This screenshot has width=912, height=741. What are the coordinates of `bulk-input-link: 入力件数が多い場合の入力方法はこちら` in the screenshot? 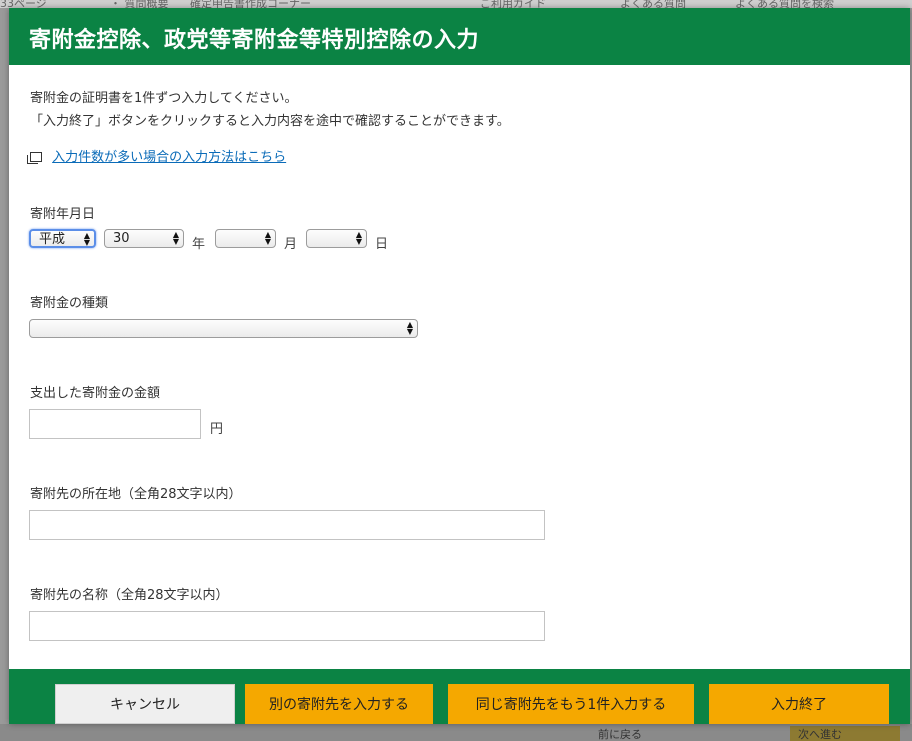 It's located at (169, 157).